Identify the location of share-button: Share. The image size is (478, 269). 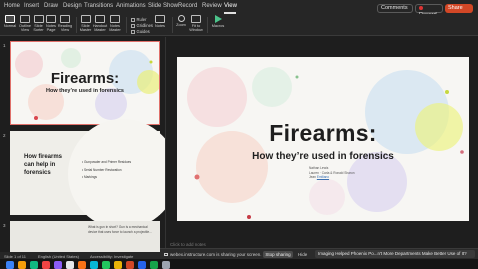
(459, 8).